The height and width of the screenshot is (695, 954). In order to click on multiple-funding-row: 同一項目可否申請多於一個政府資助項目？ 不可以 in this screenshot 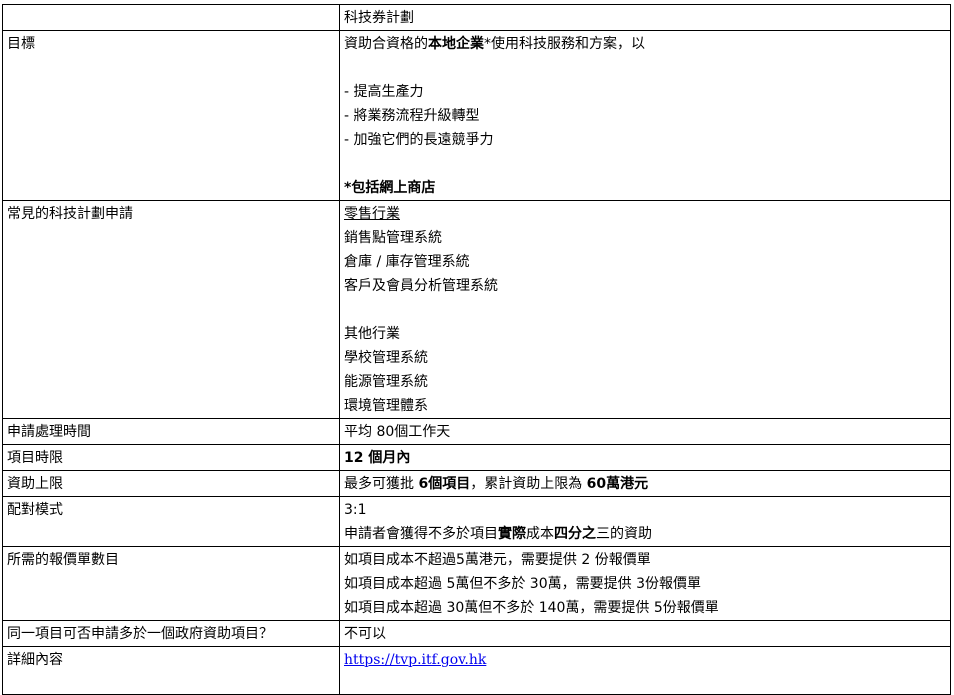, I will do `click(476, 633)`.